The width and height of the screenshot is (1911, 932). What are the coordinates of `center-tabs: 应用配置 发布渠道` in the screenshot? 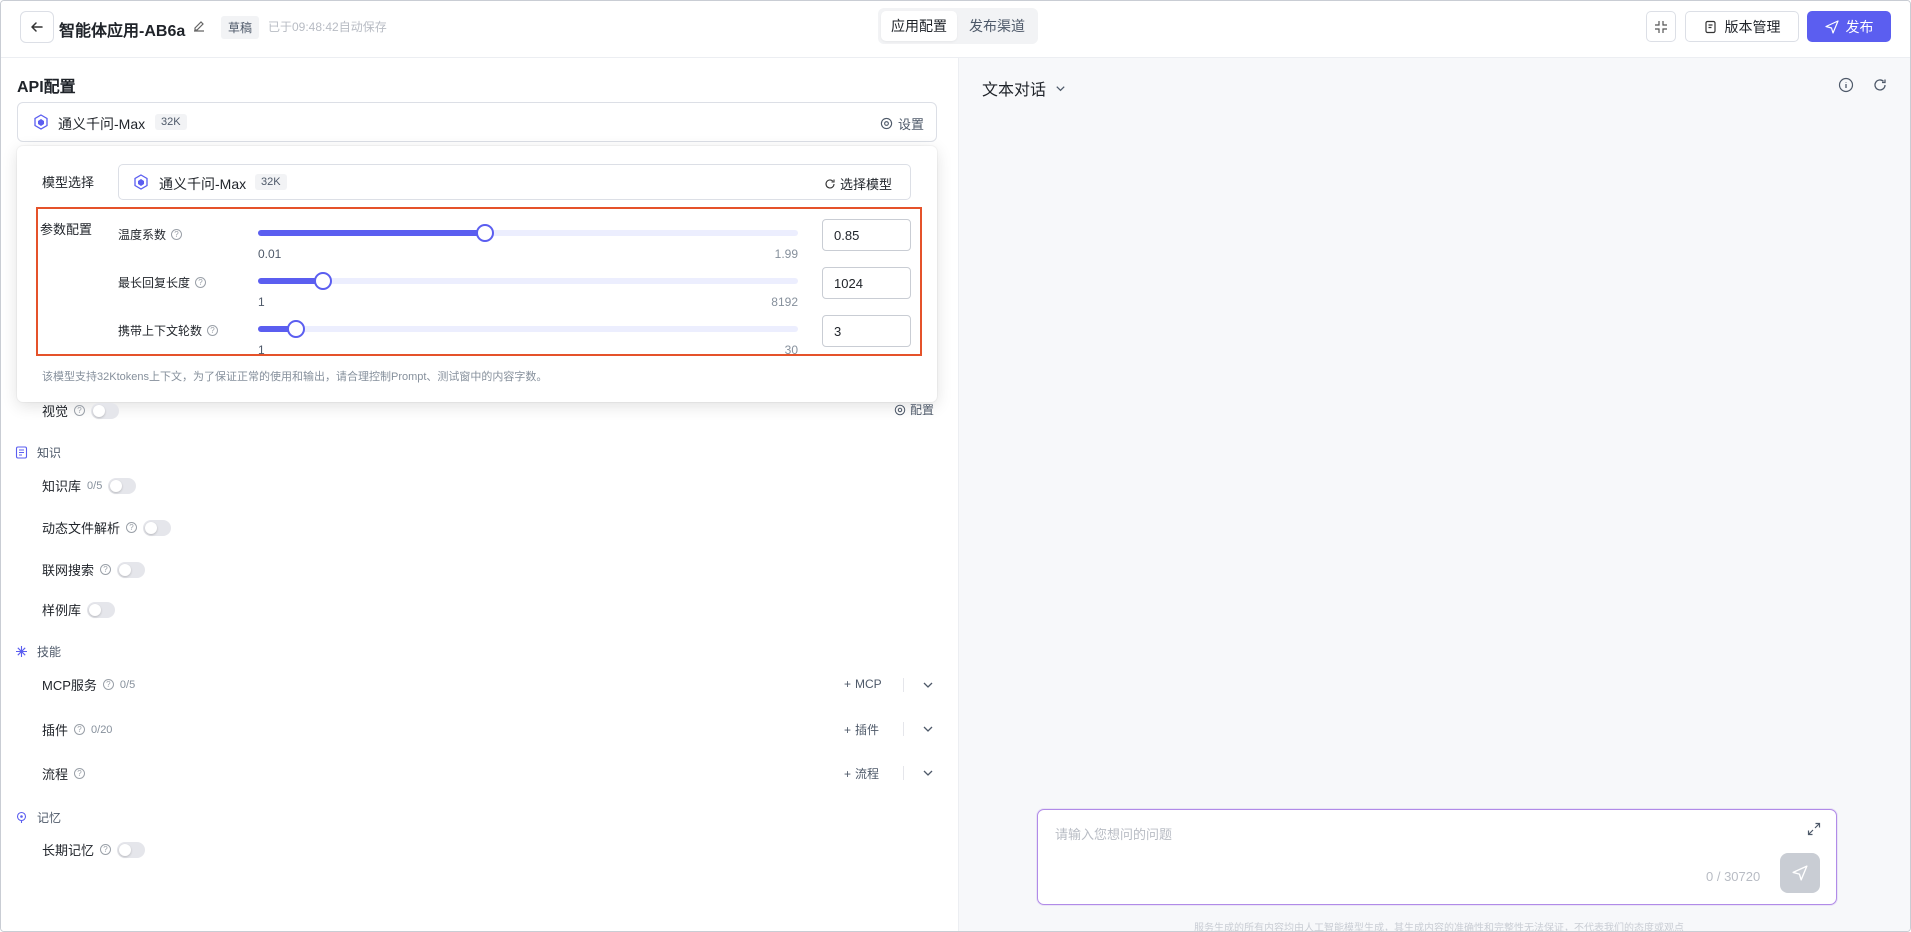 It's located at (958, 26).